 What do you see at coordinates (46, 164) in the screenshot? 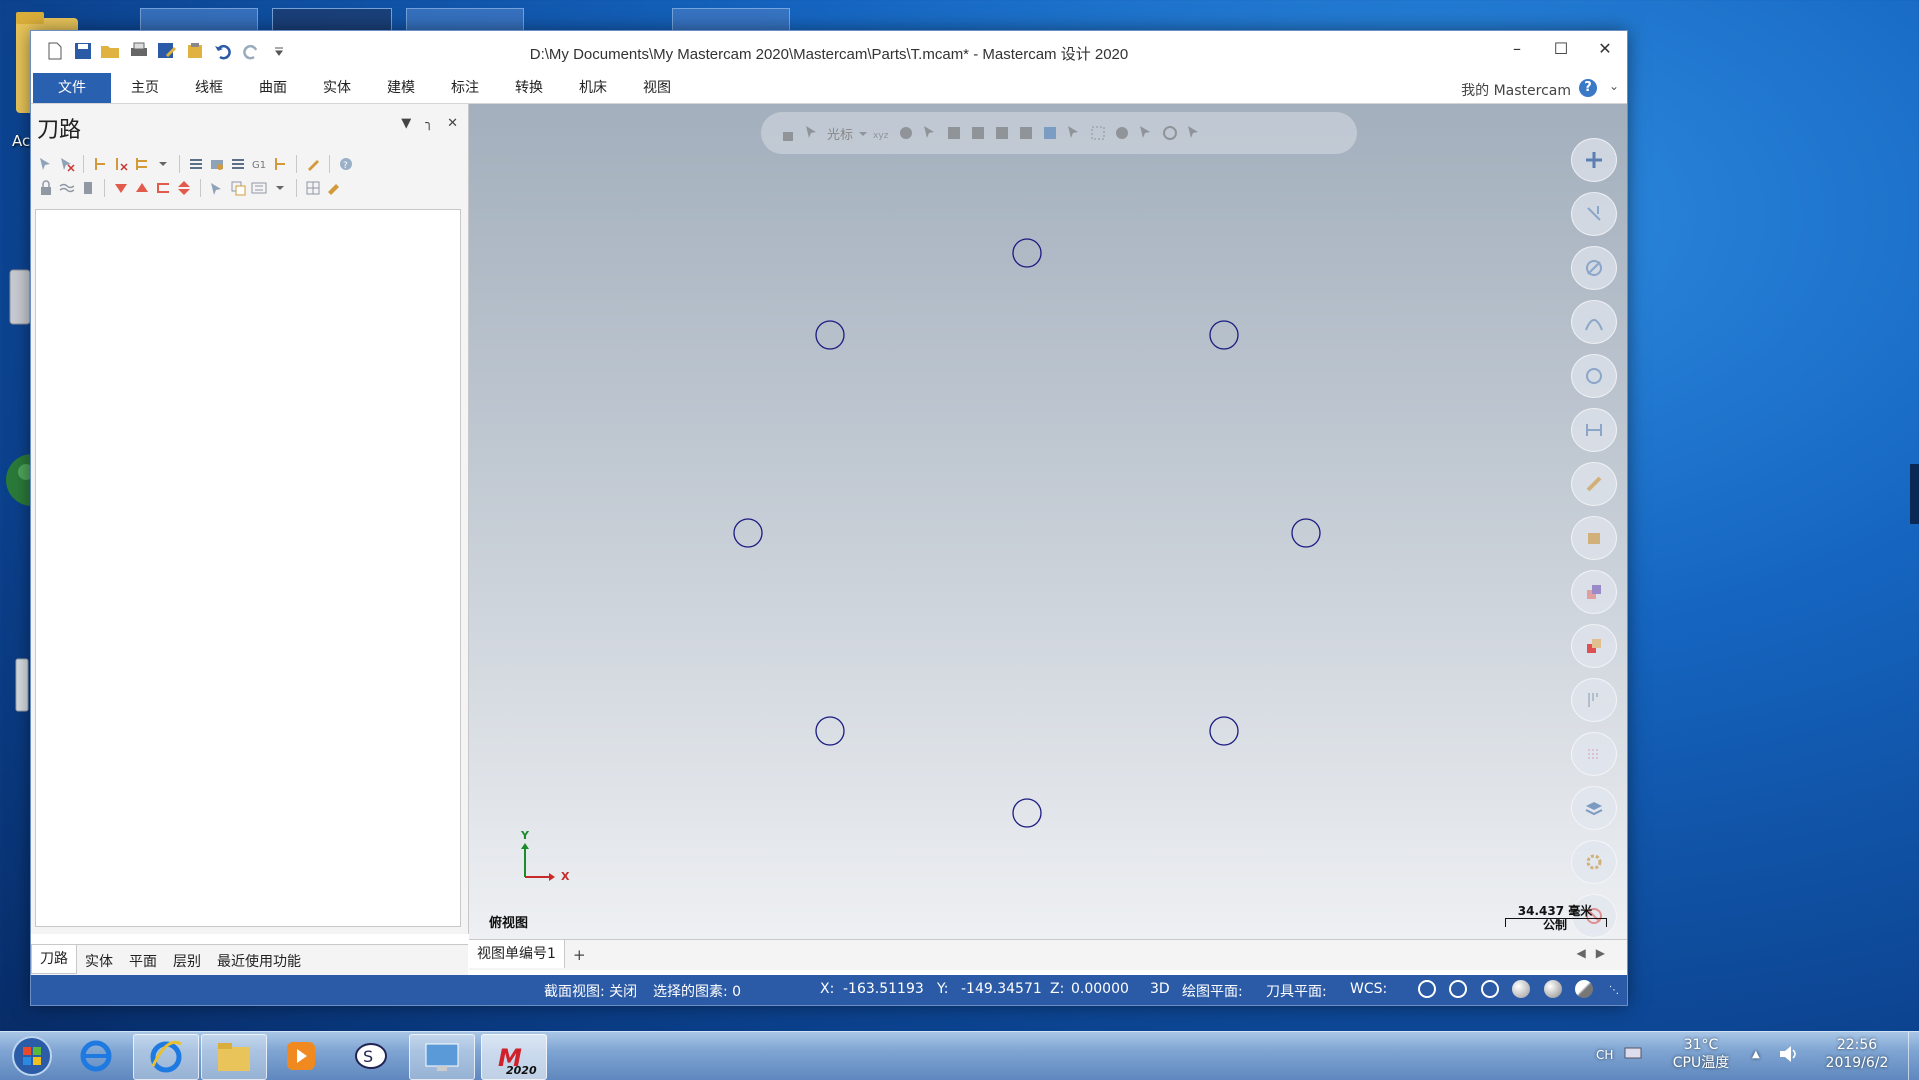
I see `select-all-icon` at bounding box center [46, 164].